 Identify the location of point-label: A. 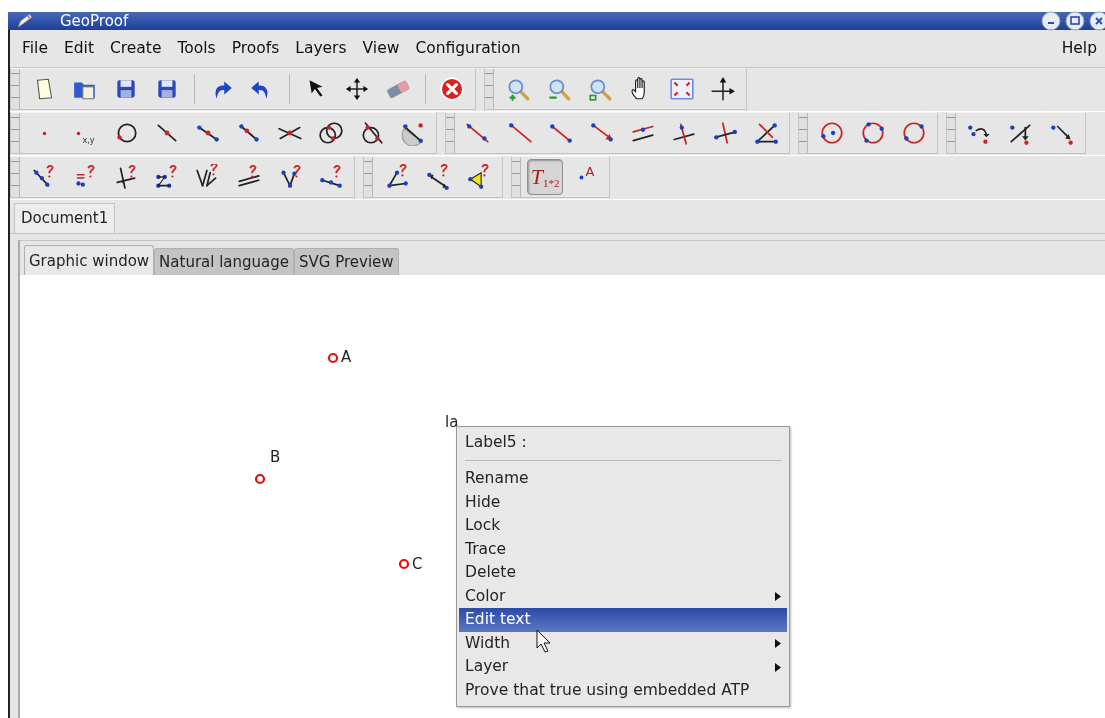
(346, 357).